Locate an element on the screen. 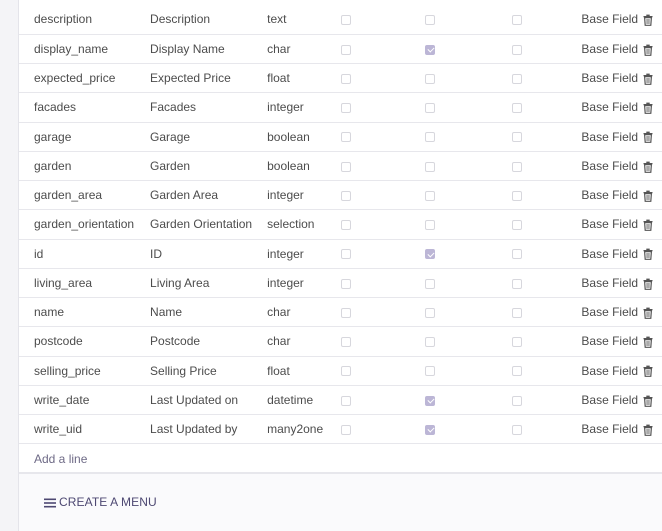 The image size is (662, 531). field-technical-name: description is located at coordinates (77, 20).